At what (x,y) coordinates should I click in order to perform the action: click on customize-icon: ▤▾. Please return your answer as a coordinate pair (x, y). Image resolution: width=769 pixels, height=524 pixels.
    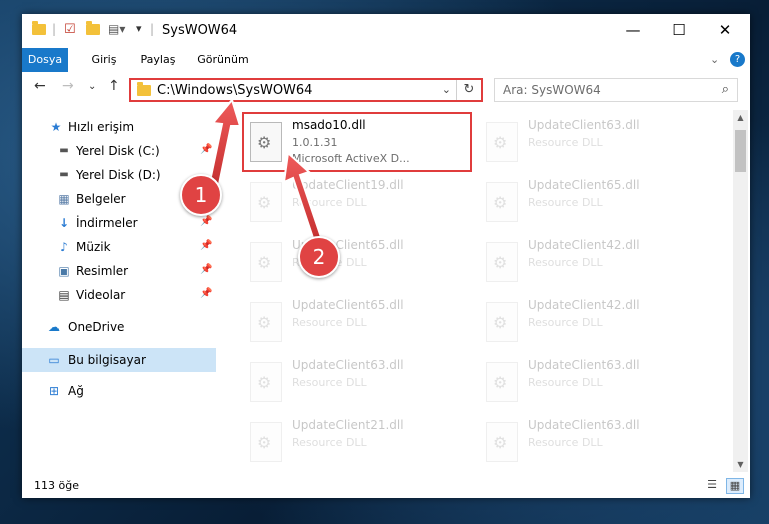
    Looking at the image, I should click on (116, 31).